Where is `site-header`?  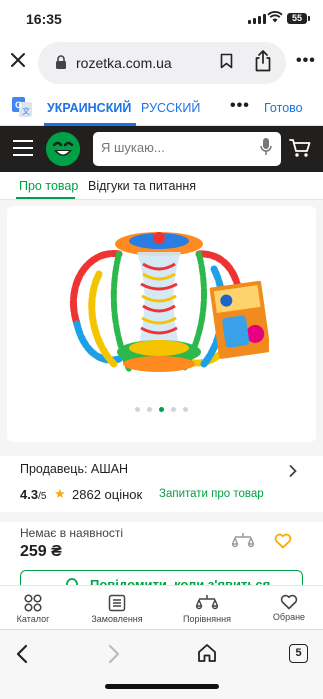
site-header is located at coordinates (161, 149).